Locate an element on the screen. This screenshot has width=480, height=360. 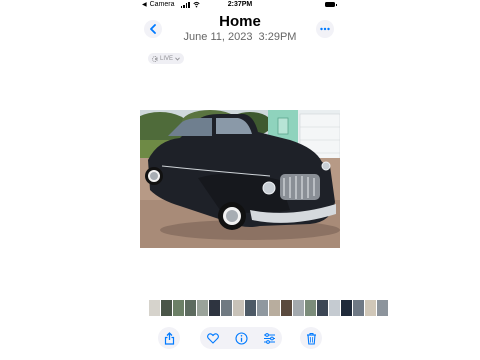
adjust-icon is located at coordinates (269, 338).